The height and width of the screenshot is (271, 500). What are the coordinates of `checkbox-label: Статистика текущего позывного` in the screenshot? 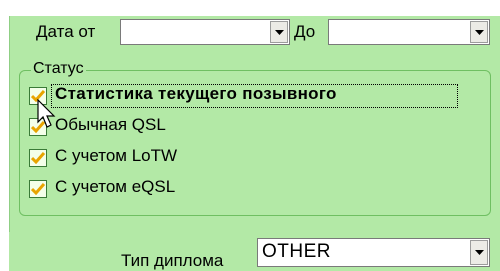 It's located at (196, 93).